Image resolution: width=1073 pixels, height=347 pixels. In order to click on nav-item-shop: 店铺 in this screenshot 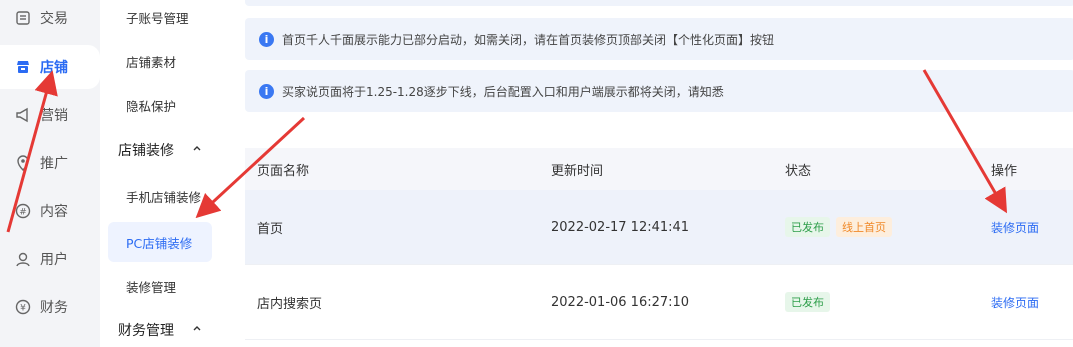, I will do `click(50, 67)`.